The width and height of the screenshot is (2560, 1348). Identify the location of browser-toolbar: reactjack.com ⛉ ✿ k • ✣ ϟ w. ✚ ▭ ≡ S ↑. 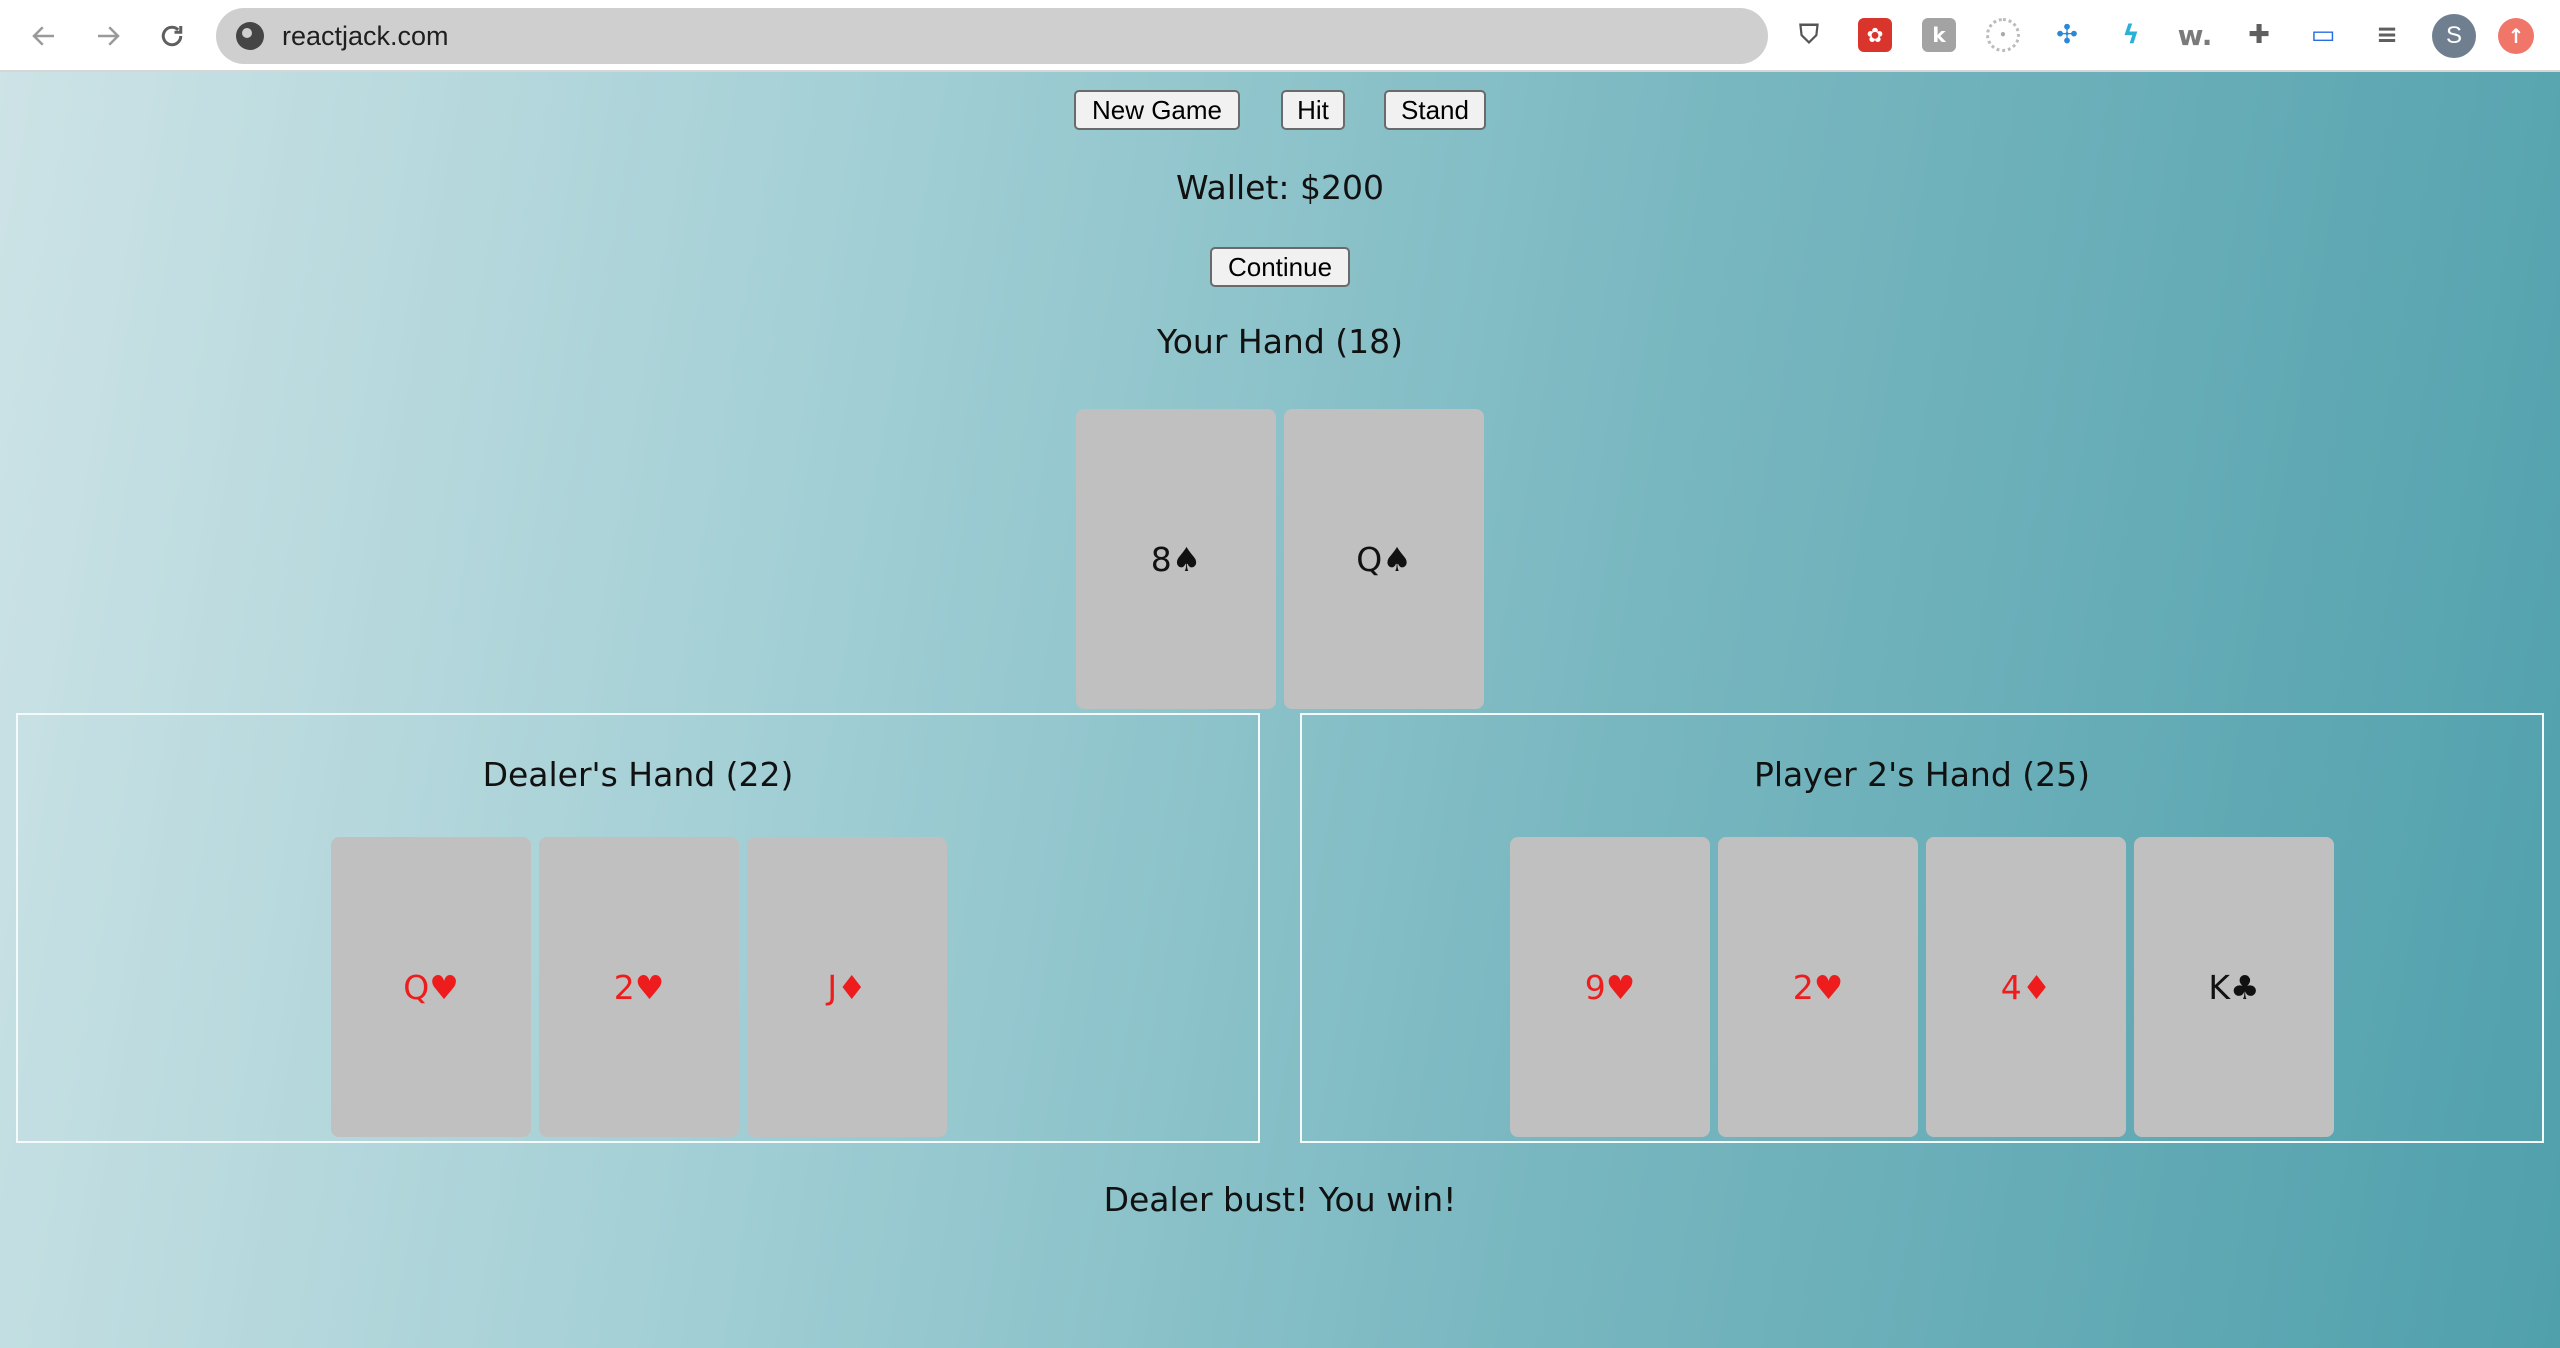
(1280, 36).